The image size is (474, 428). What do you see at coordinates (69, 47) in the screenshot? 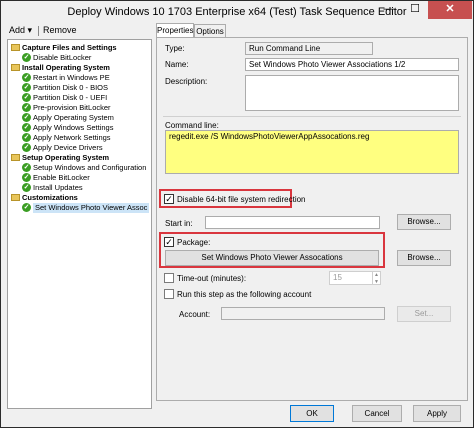
I see `tree-item-label: Capture Files and Settings` at bounding box center [69, 47].